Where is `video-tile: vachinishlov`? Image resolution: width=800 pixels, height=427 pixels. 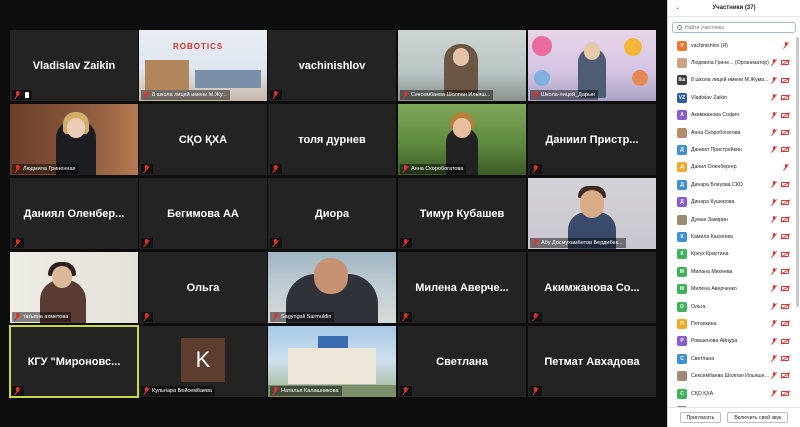
video-tile: vachinishlov is located at coordinates (332, 65).